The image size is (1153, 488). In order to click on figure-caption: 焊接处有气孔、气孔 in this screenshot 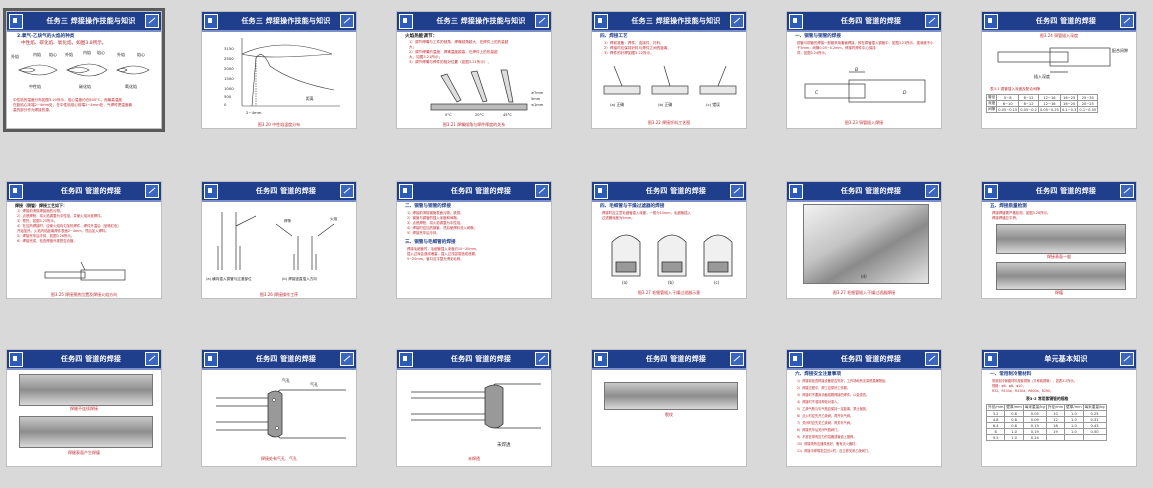, I will do `click(279, 458)`.